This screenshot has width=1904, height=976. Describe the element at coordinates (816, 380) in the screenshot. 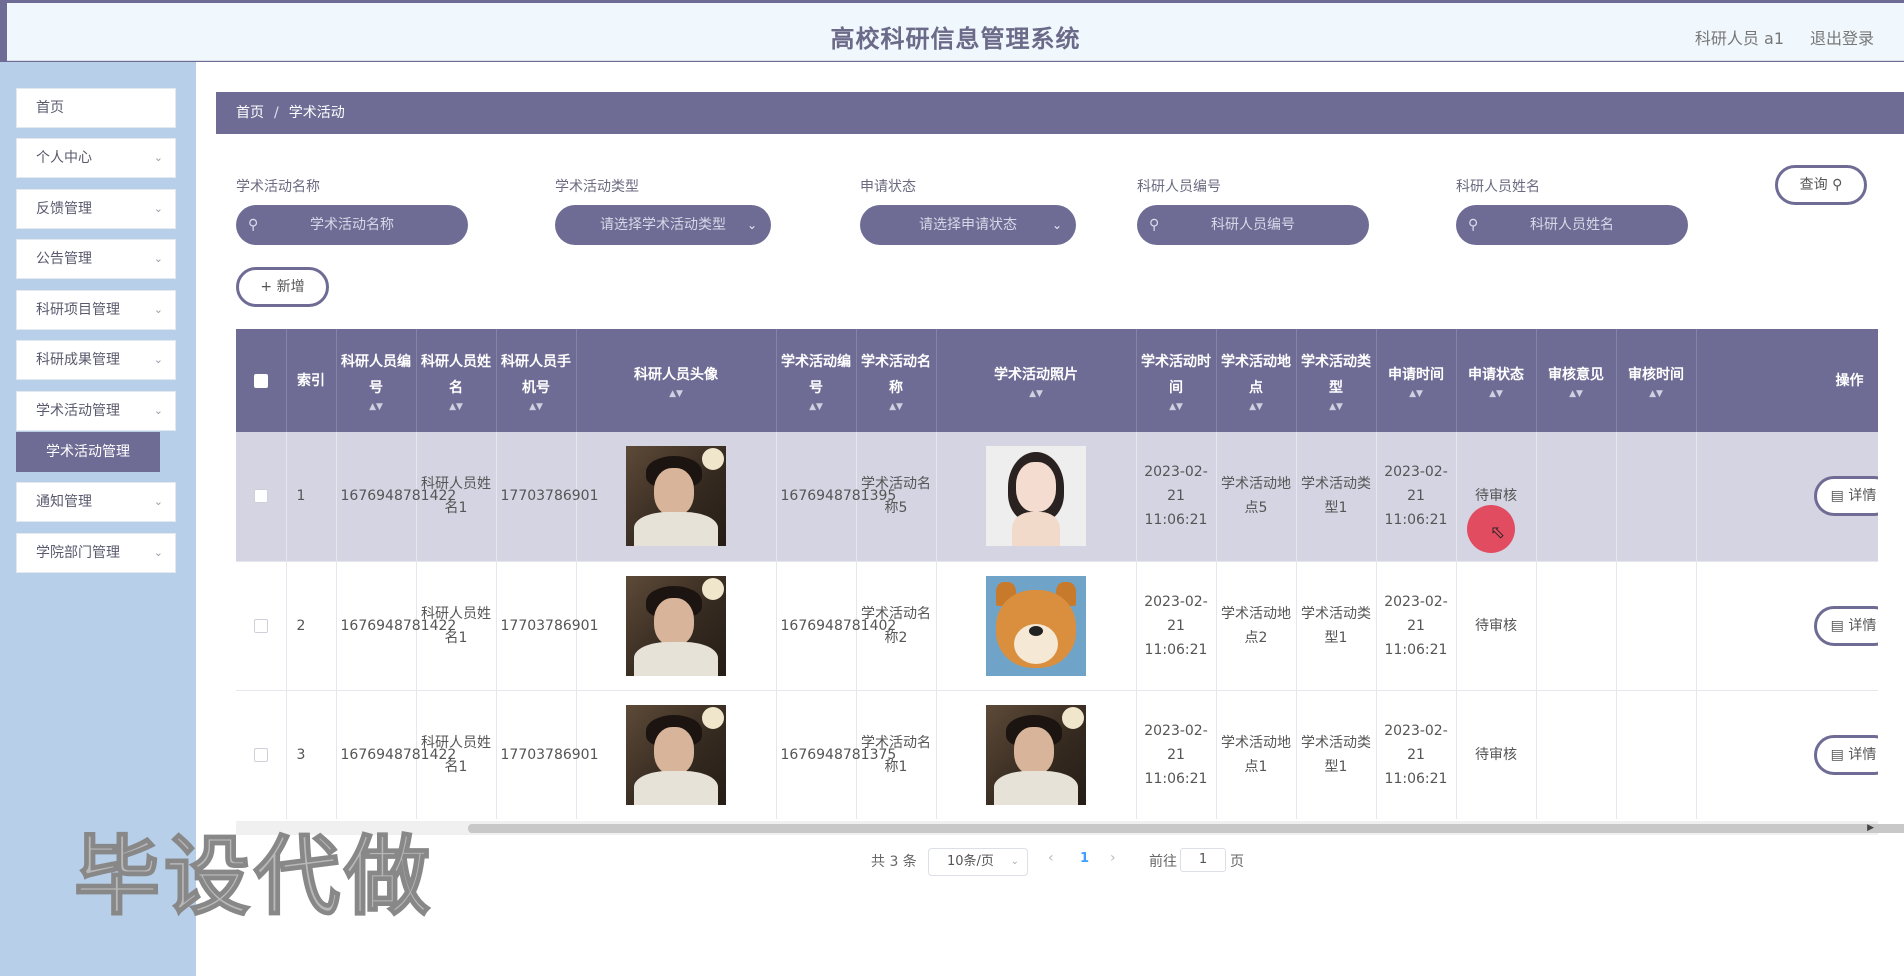

I see `header-activity-no: 学术活动编号 ▲▼` at that location.